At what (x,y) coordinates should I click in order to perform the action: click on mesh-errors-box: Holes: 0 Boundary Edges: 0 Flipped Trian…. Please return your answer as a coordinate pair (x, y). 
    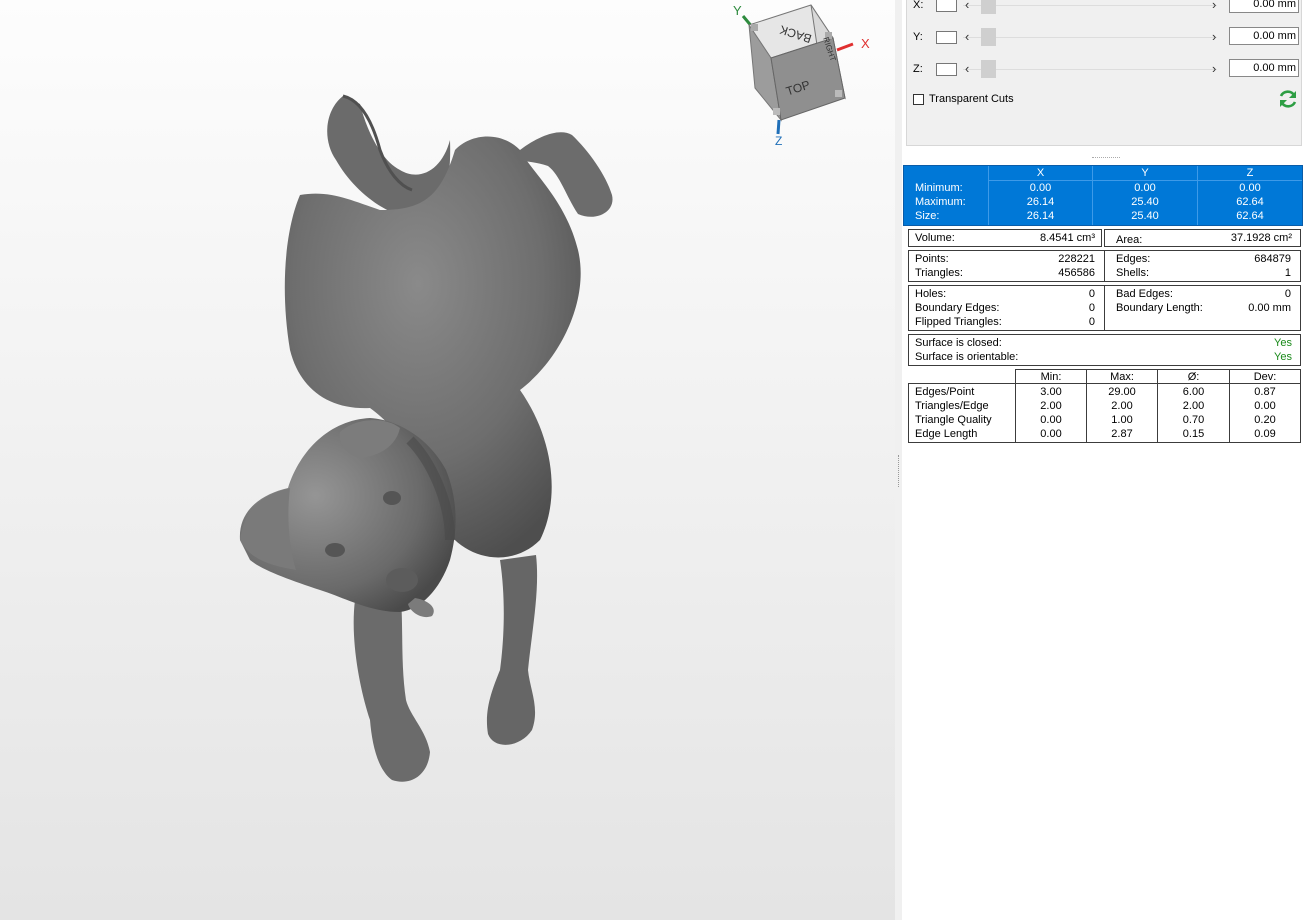
    Looking at the image, I should click on (1104, 308).